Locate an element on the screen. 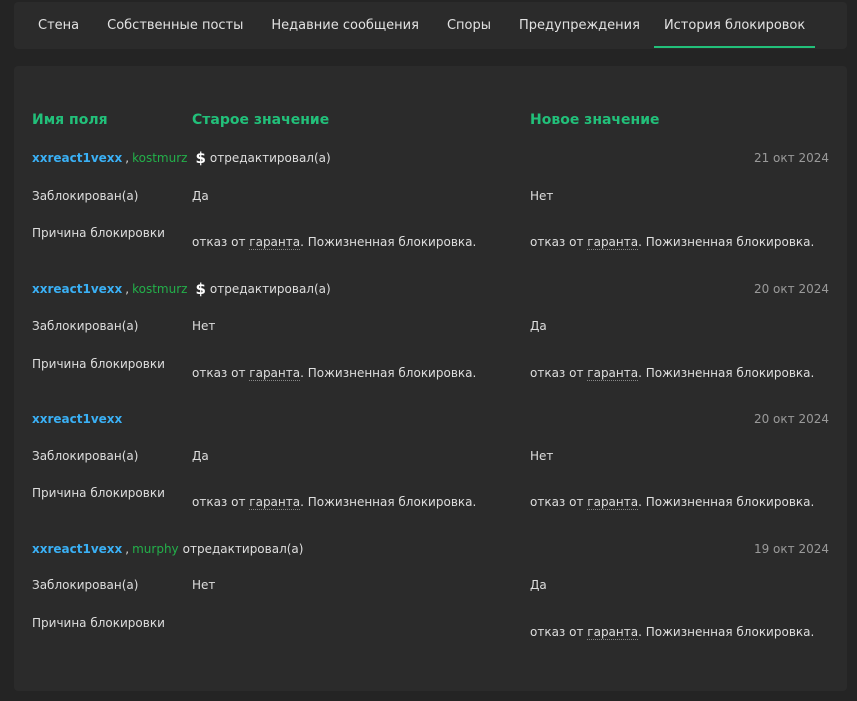  entry-header: xxreact1vexx 20 окт 2024 is located at coordinates (430, 419).